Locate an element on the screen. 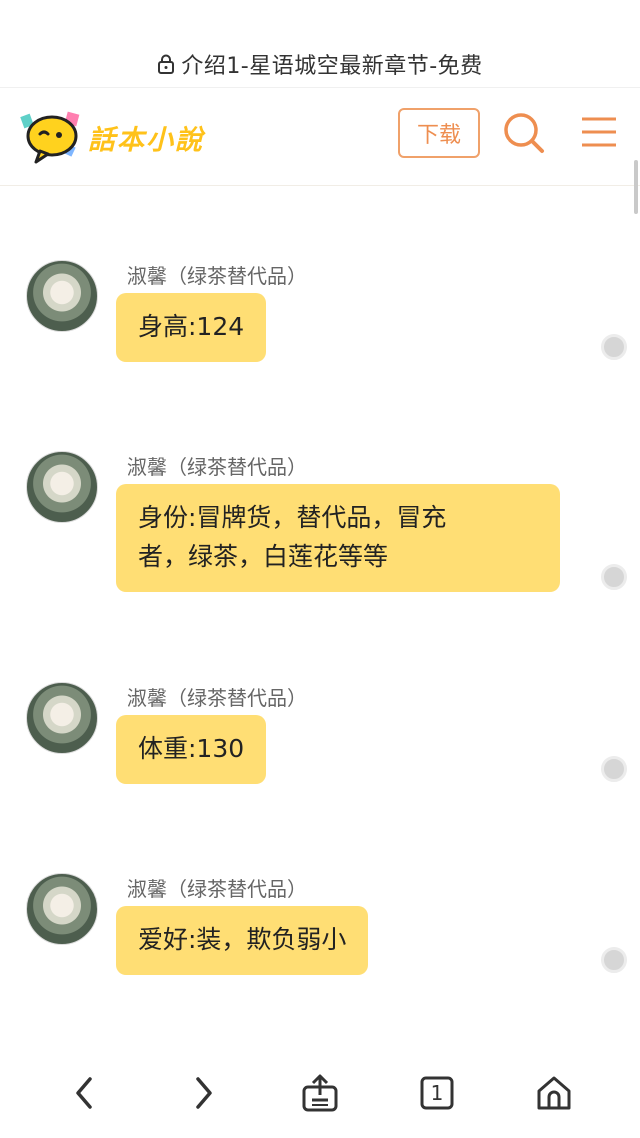  page-title: 介绍1-星语城空最新章节-免费 is located at coordinates (332, 66).